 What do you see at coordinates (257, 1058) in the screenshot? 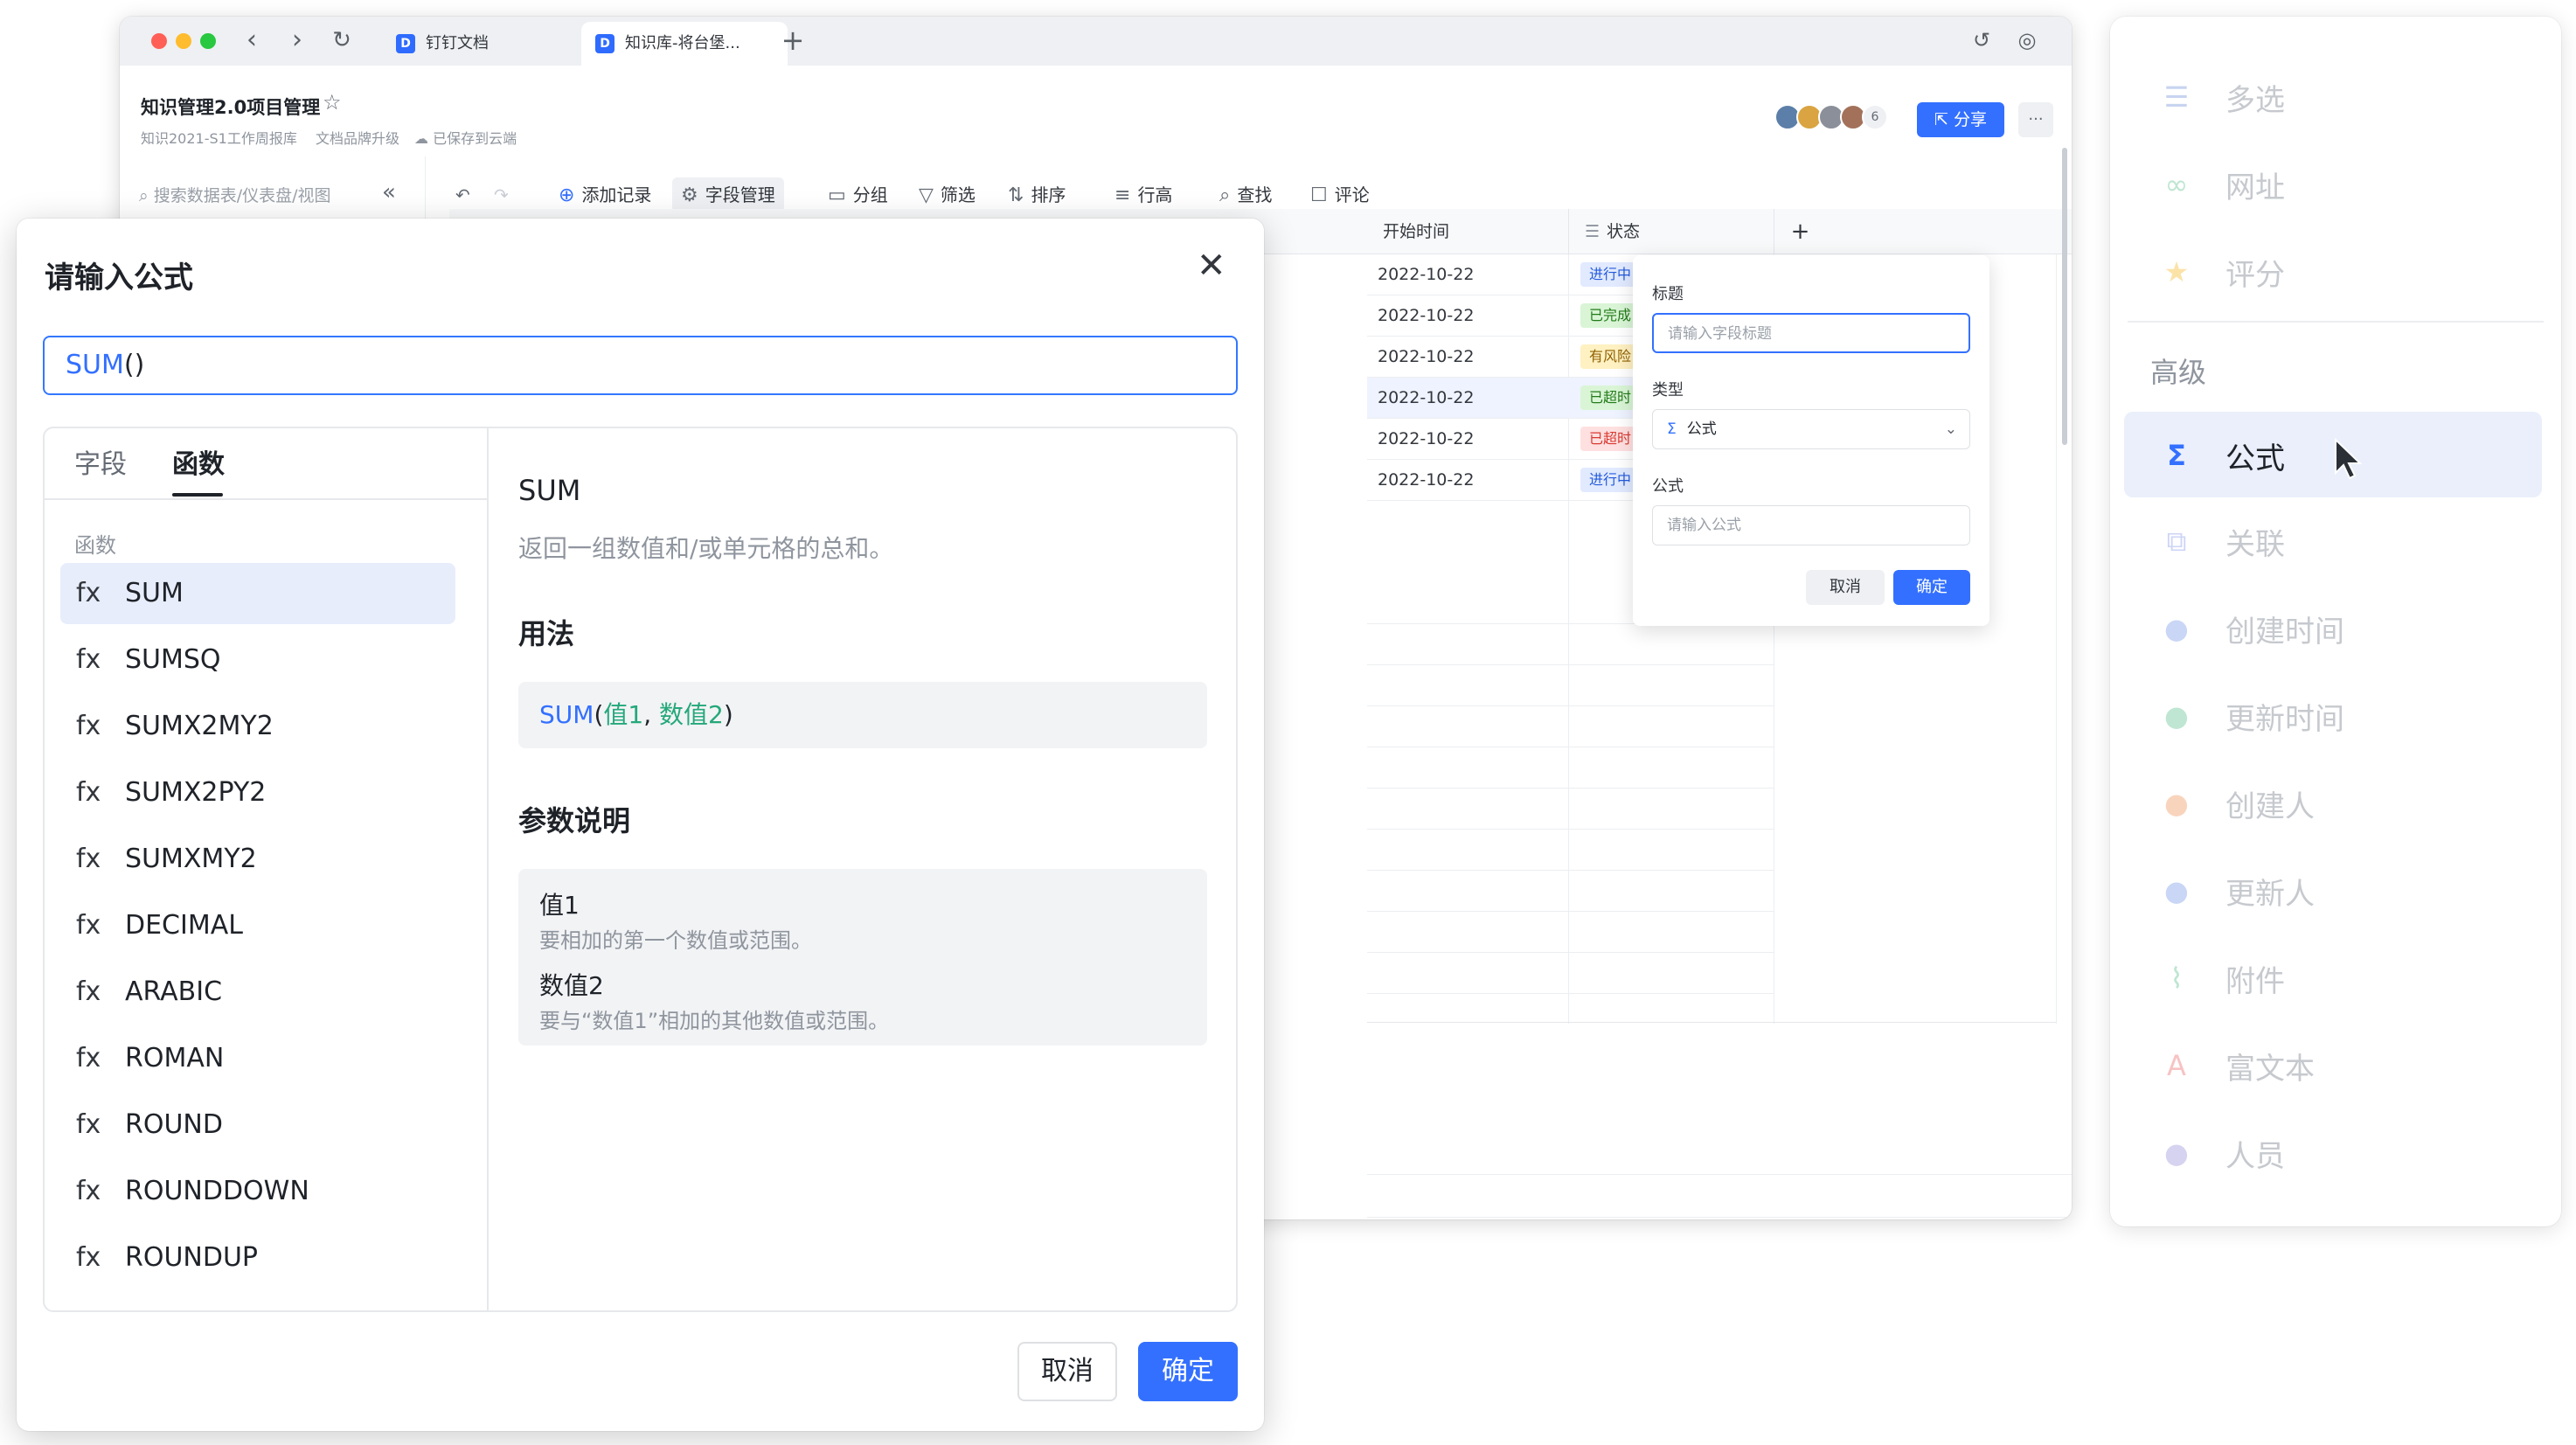
I see `function-item: fx ROMAN` at bounding box center [257, 1058].